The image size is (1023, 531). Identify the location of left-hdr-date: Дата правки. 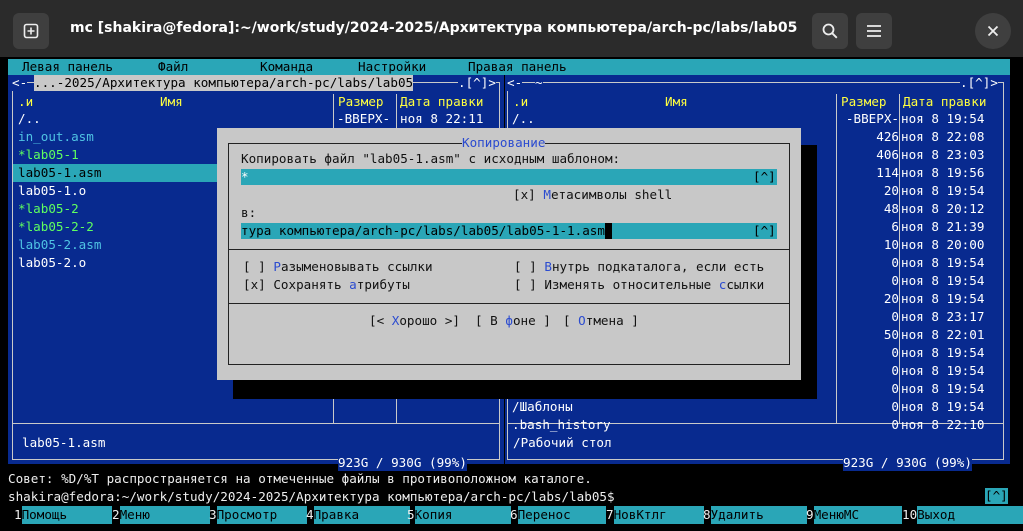
(441, 102).